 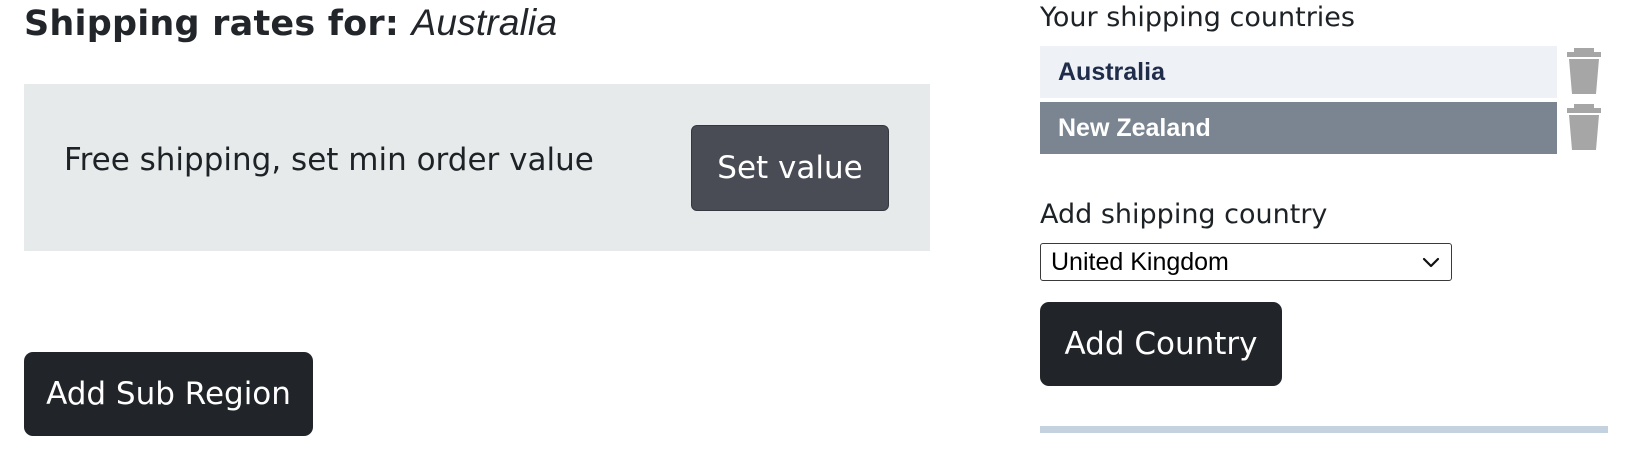 I want to click on rate-description: Free shipping, set min order value, so click(x=329, y=160).